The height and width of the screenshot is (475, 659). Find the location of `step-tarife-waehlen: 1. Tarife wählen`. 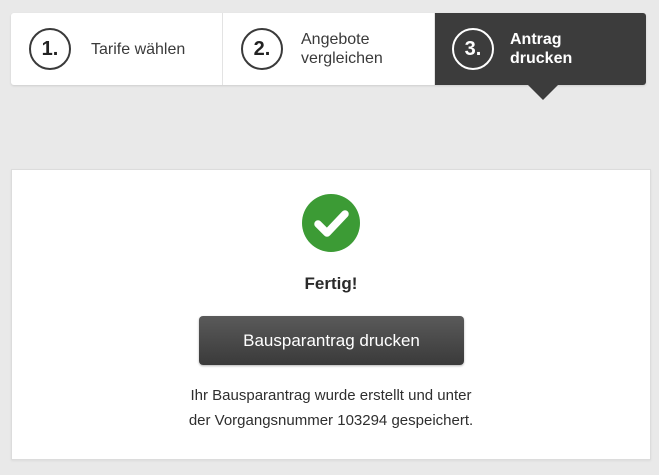

step-tarife-waehlen: 1. Tarife wählen is located at coordinates (117, 49).